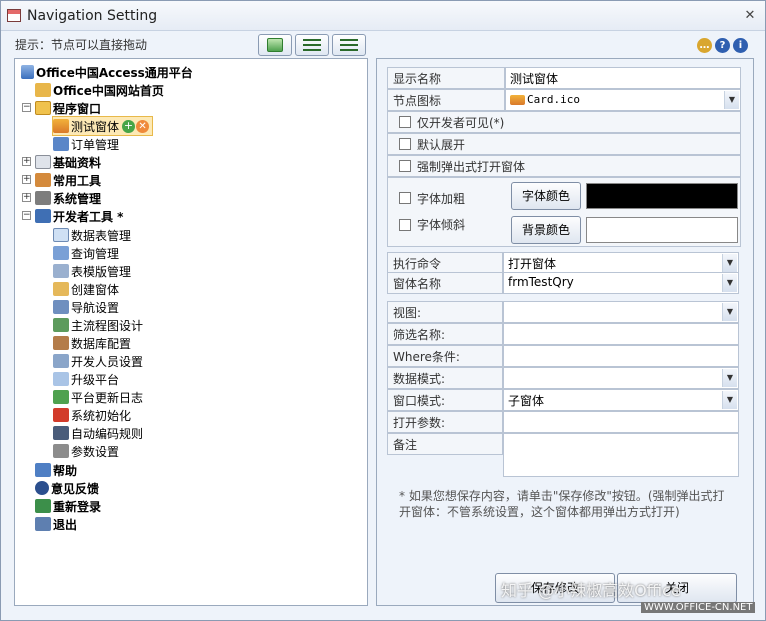 Image resolution: width=766 pixels, height=621 pixels. I want to click on tree-node-label: 系统初始化, so click(101, 415).